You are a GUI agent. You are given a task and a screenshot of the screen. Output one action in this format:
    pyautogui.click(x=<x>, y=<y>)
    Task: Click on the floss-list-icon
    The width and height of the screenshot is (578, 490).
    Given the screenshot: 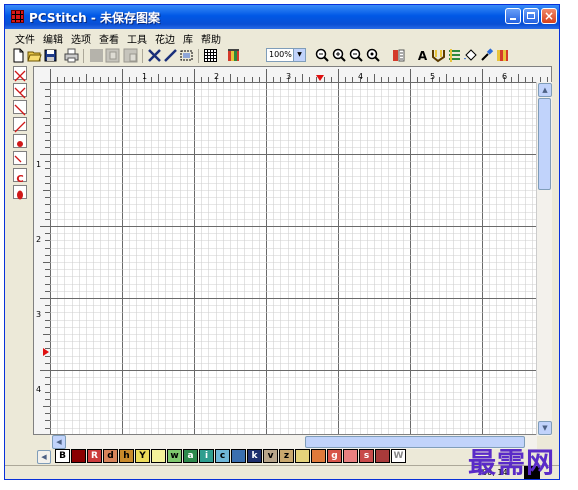 What is the action you would take?
    pyautogui.click(x=398, y=55)
    